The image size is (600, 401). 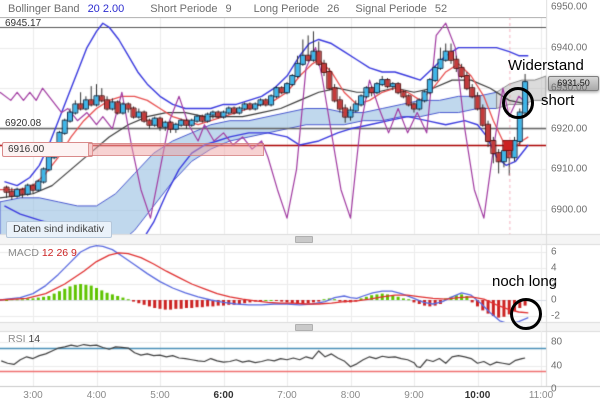 I want to click on price-axis-label: 6920.00, so click(x=569, y=129).